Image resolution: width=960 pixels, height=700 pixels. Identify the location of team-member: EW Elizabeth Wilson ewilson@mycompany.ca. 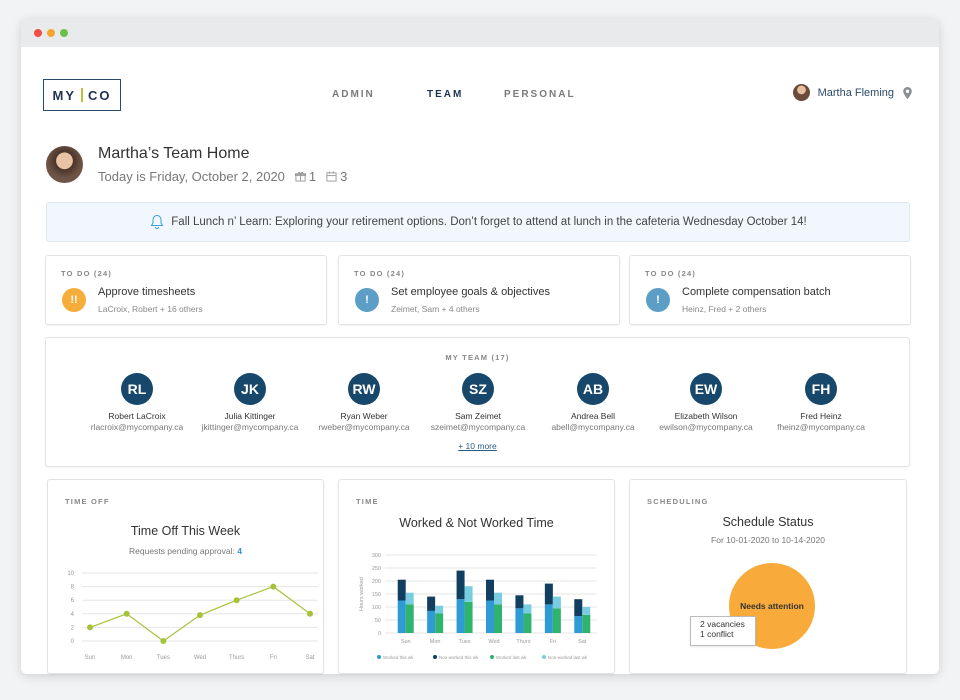
(706, 402).